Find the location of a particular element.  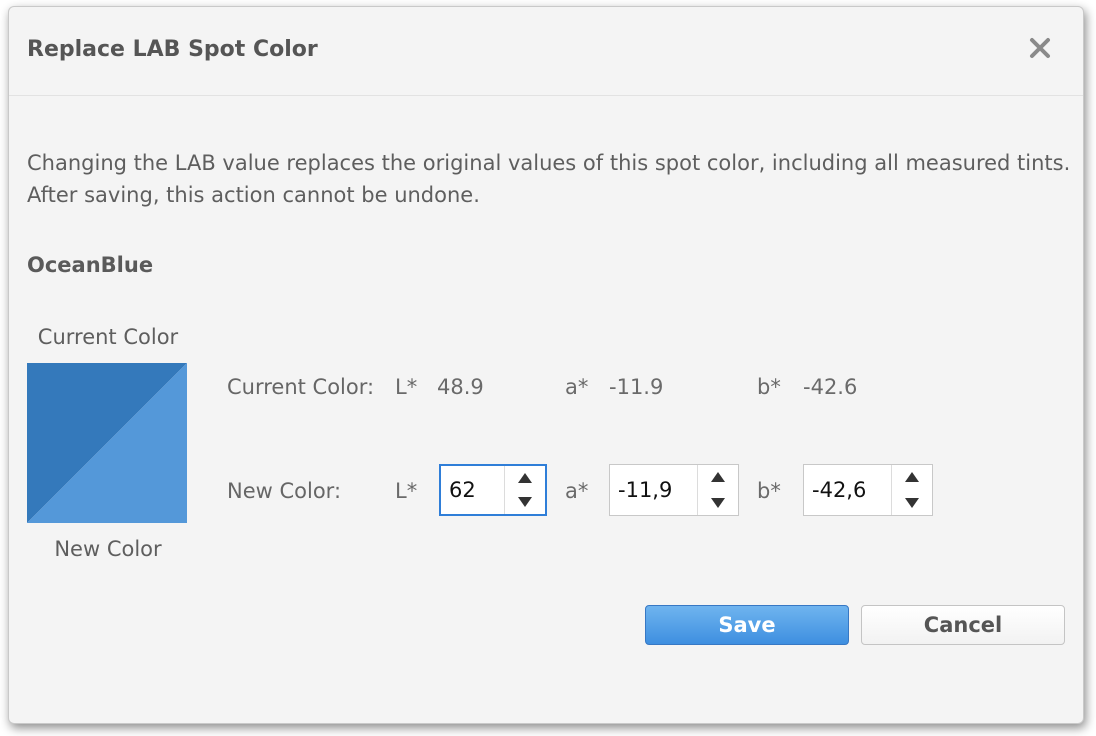

b-input is located at coordinates (850, 490).